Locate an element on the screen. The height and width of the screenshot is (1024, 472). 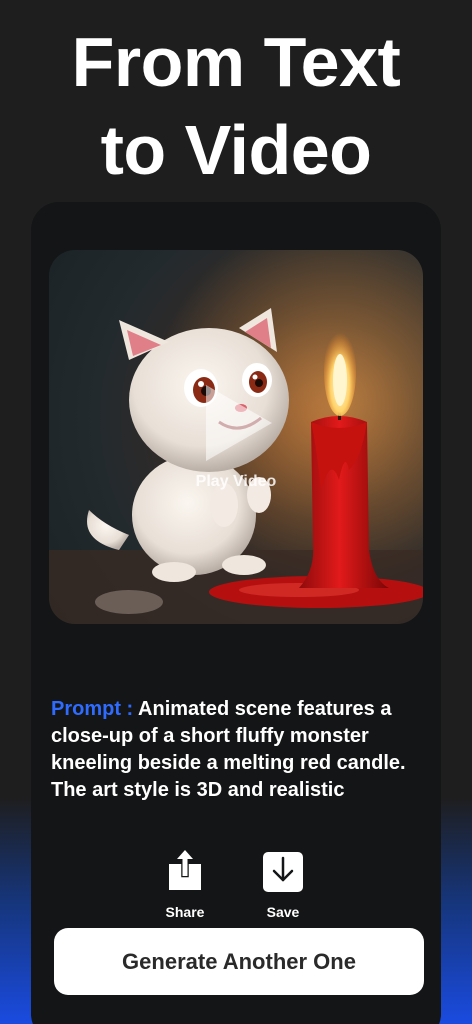
play-icon is located at coordinates (239, 423).